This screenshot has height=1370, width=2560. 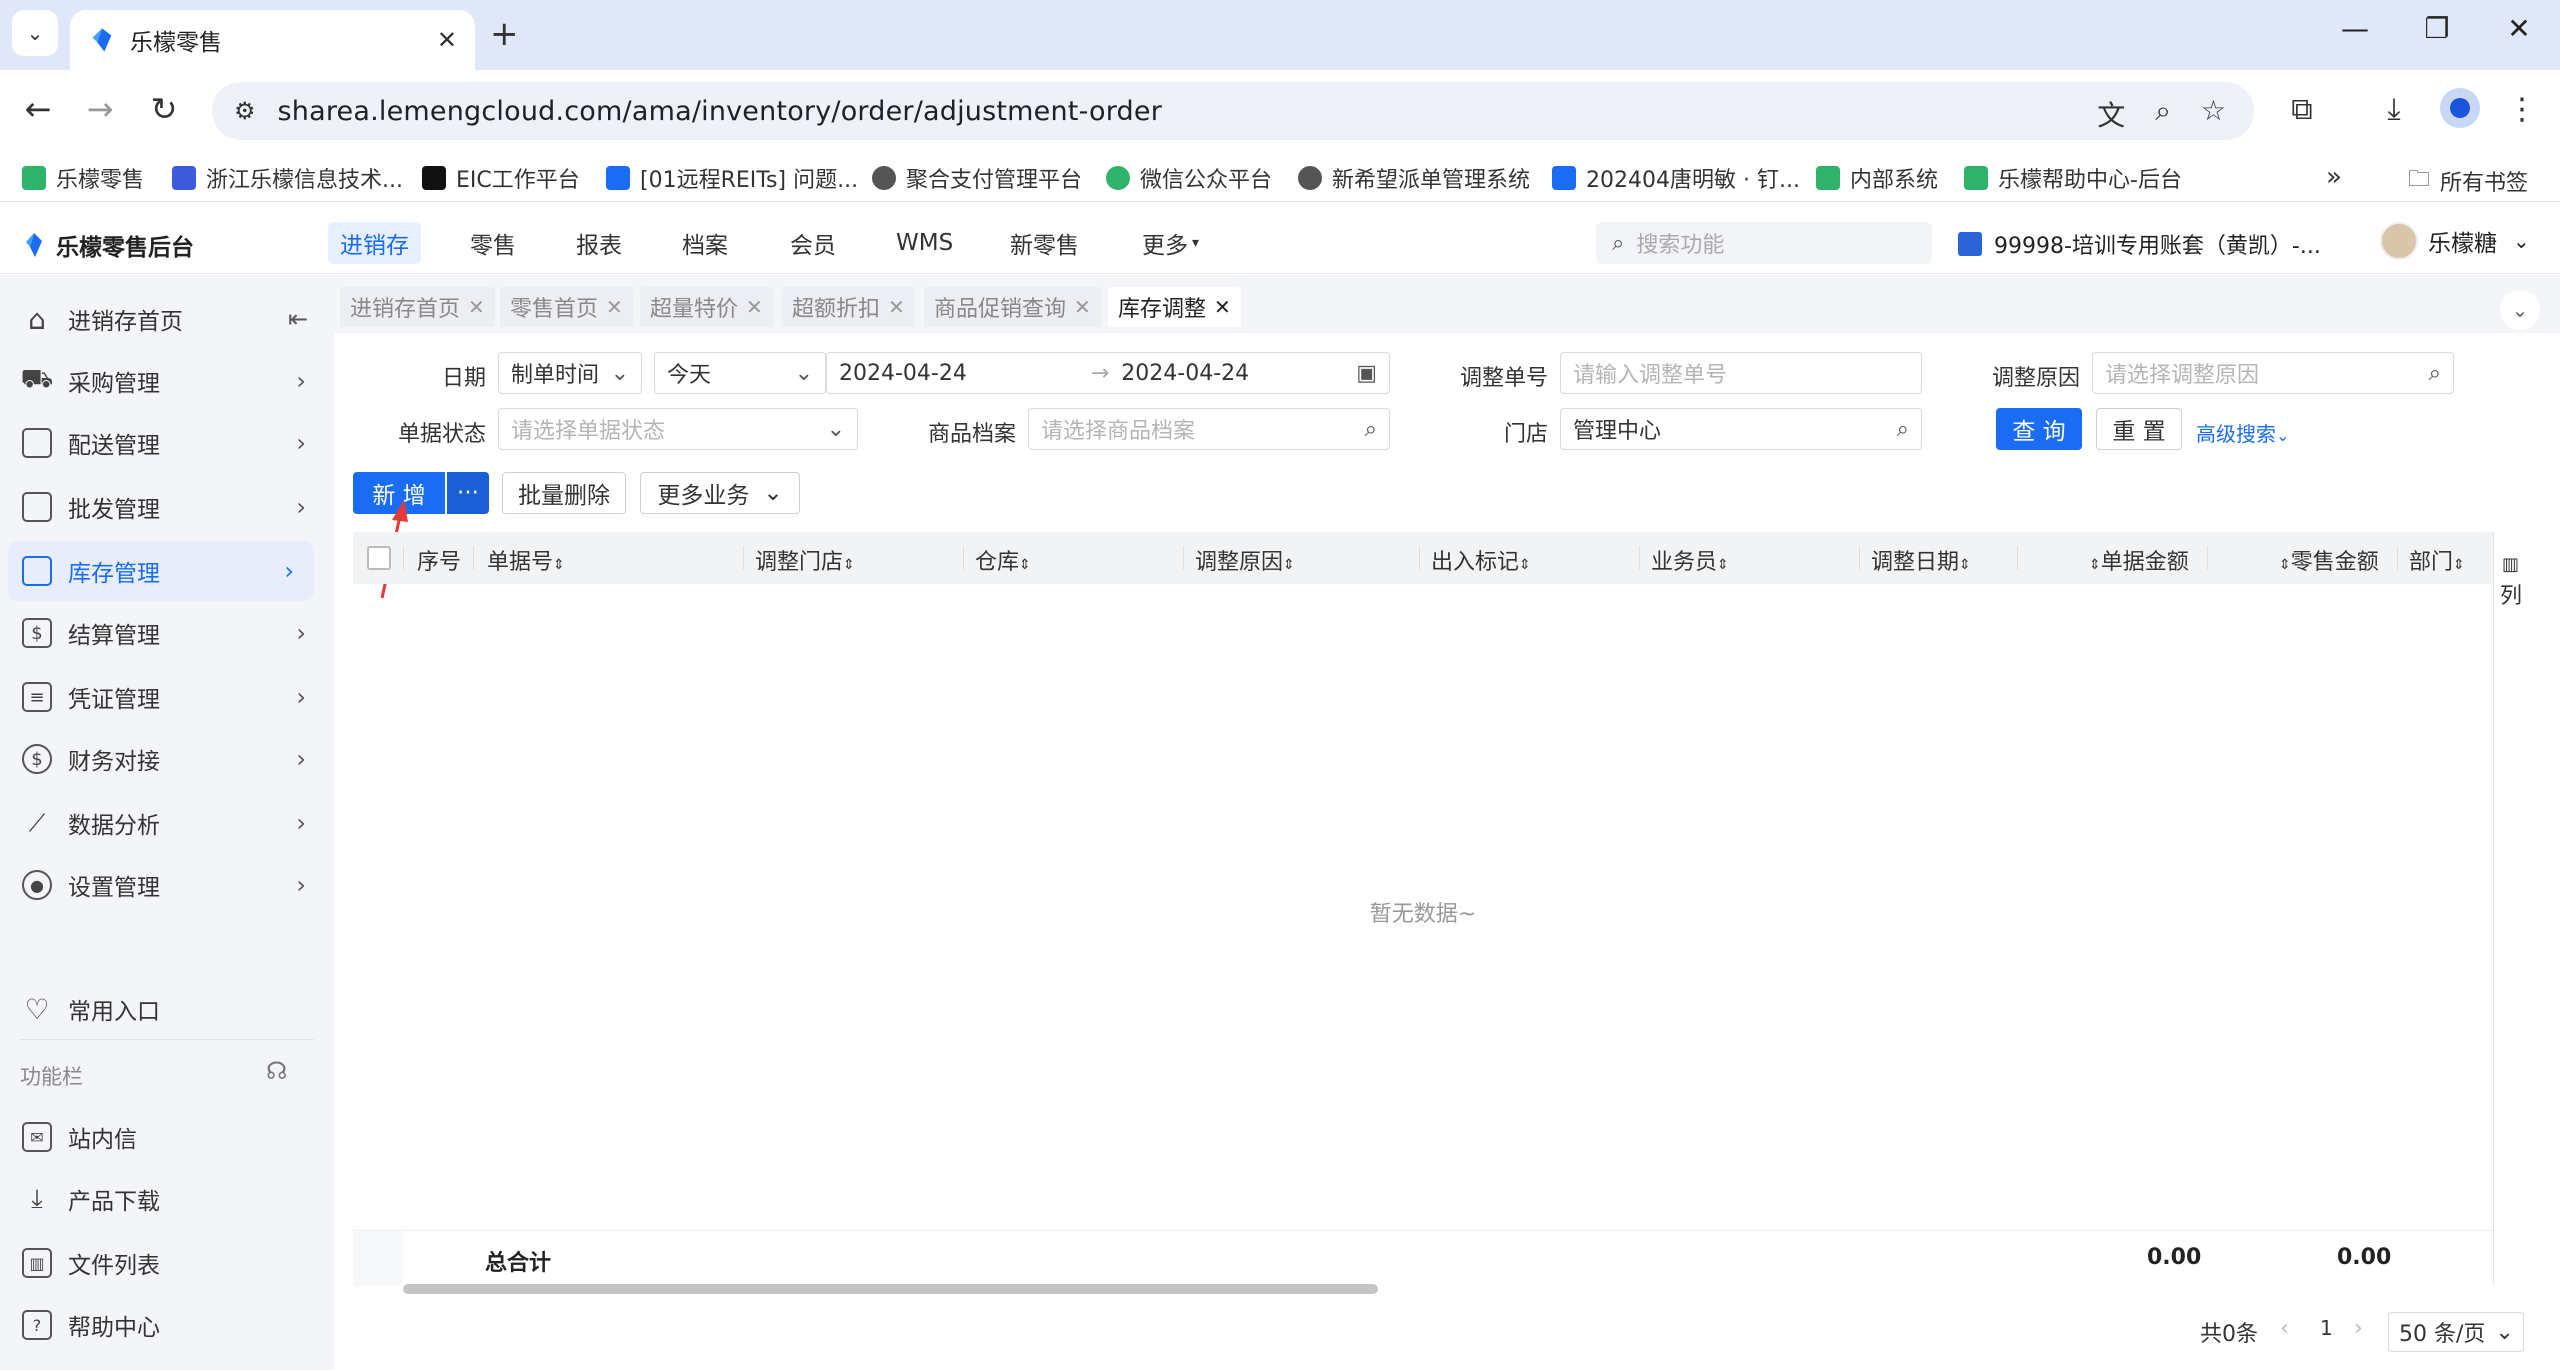 What do you see at coordinates (1481, 560) in the screenshot?
I see `column-header-io-flag: 出入标记⇕` at bounding box center [1481, 560].